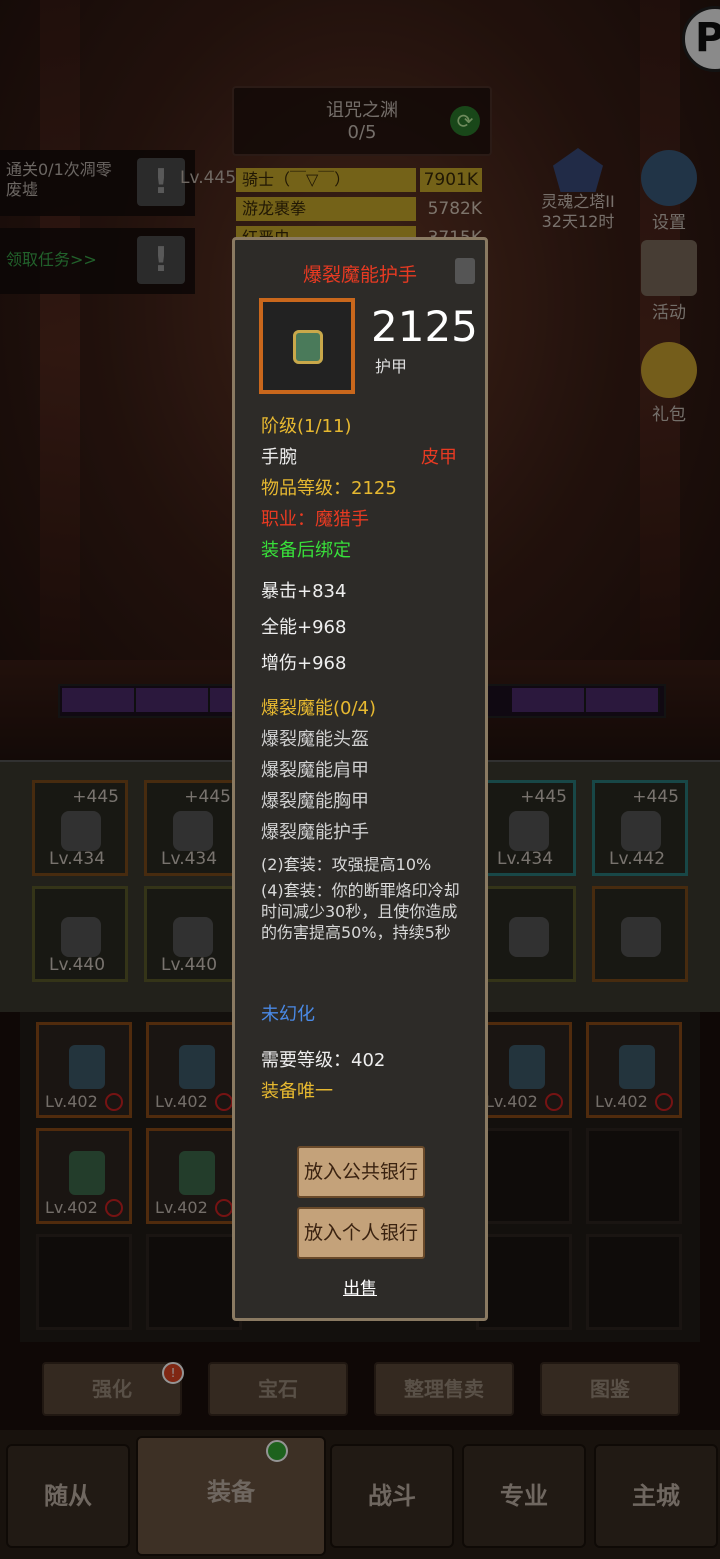  I want to click on equip-slot-ring: Lv.440, so click(192, 934).